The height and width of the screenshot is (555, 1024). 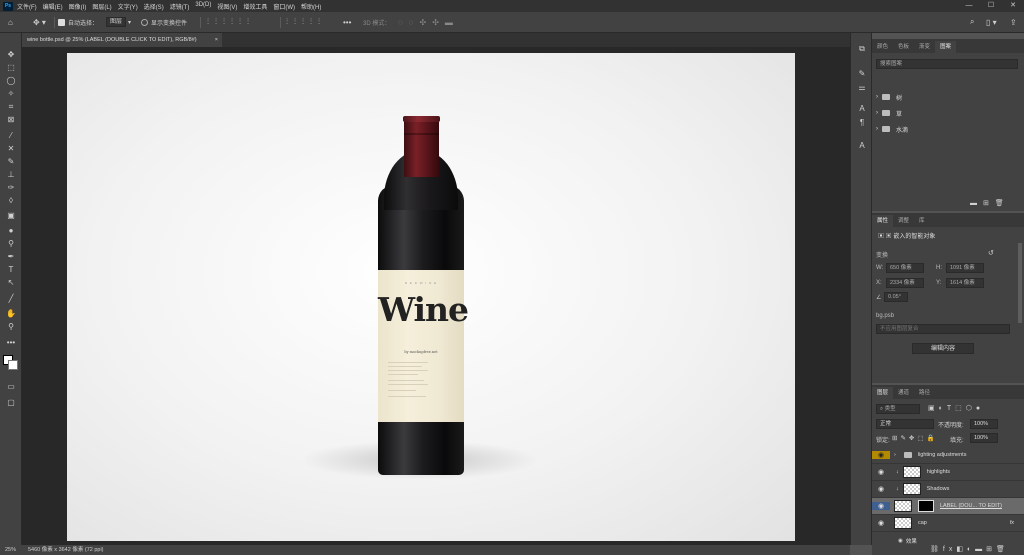 What do you see at coordinates (203, 6) in the screenshot?
I see `menu-3d: 3D(D)` at bounding box center [203, 6].